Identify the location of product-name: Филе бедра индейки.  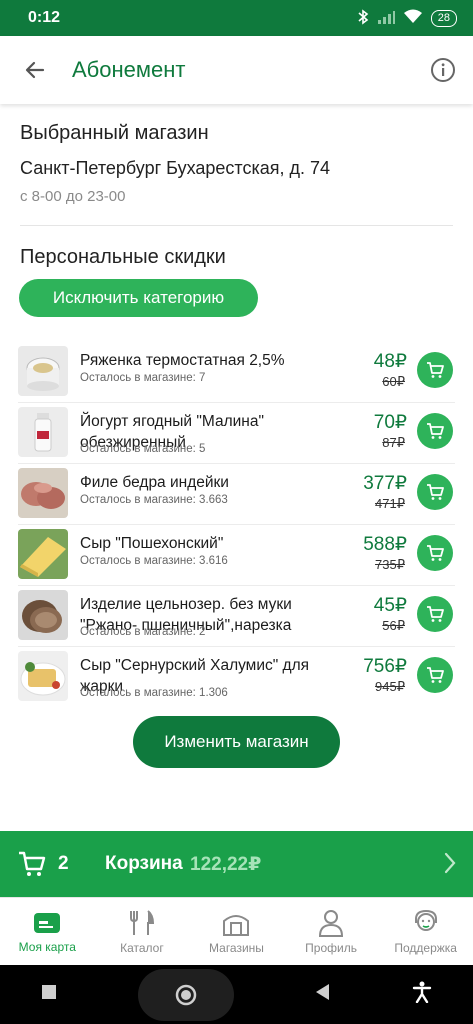
(154, 482).